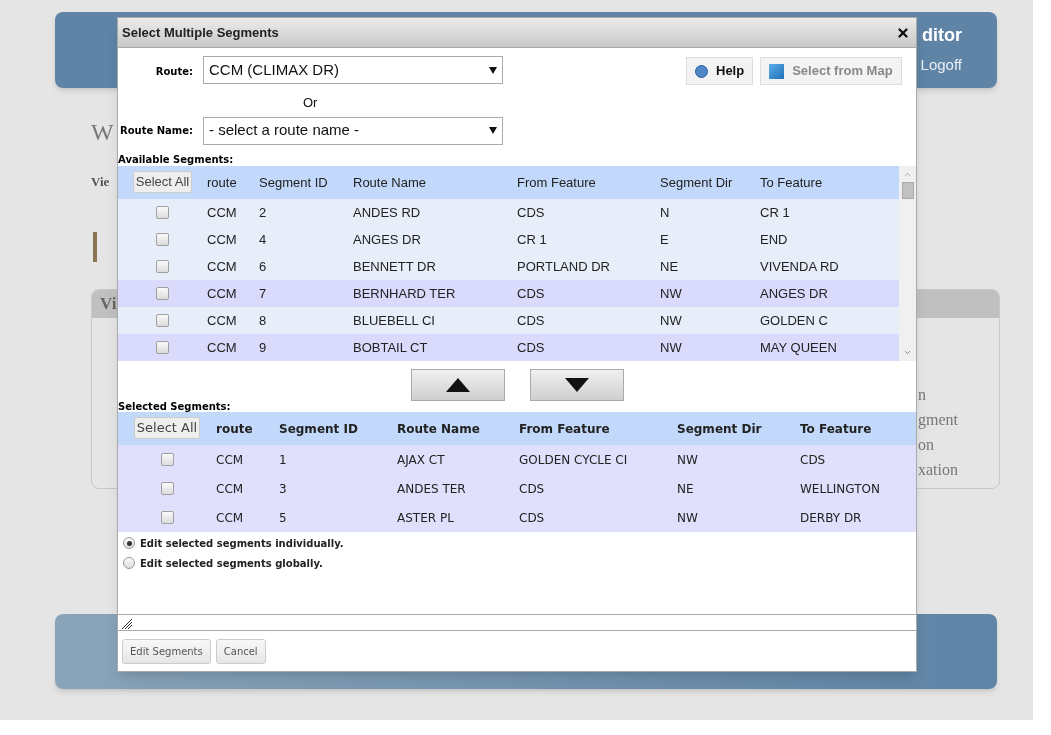 The width and height of the screenshot is (1051, 735). What do you see at coordinates (95, 246) in the screenshot?
I see `section-bar` at bounding box center [95, 246].